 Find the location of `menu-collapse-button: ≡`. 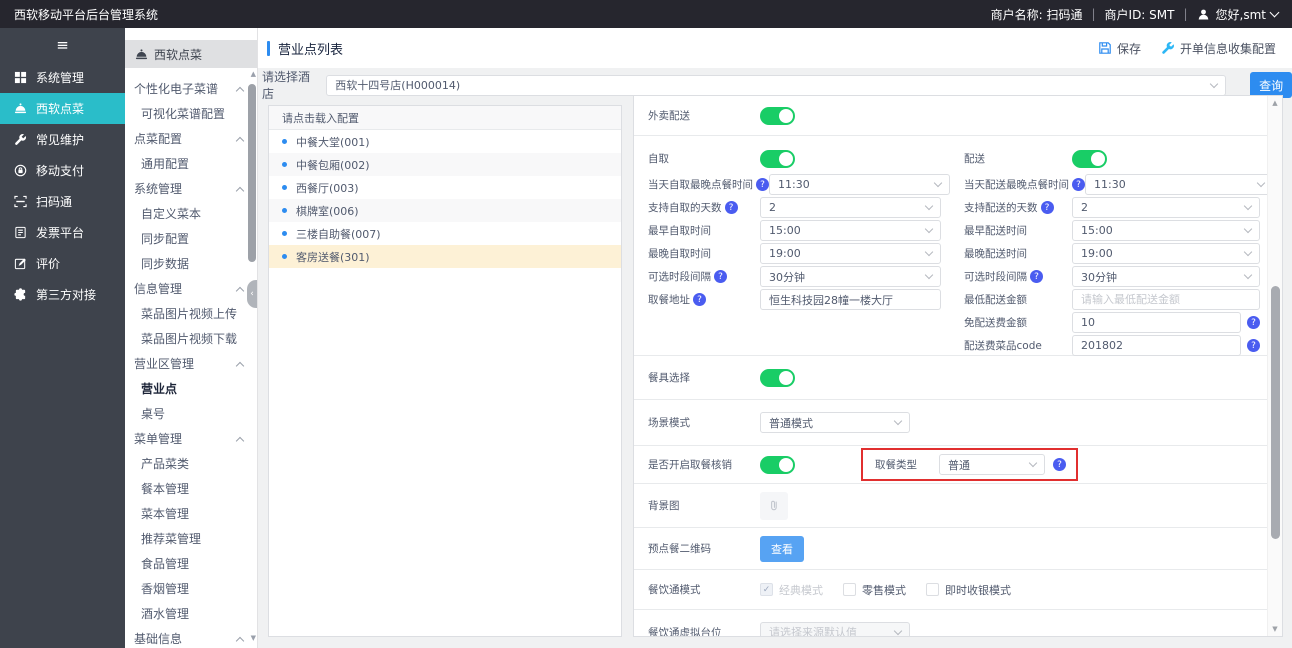

menu-collapse-button: ≡ is located at coordinates (62, 45).